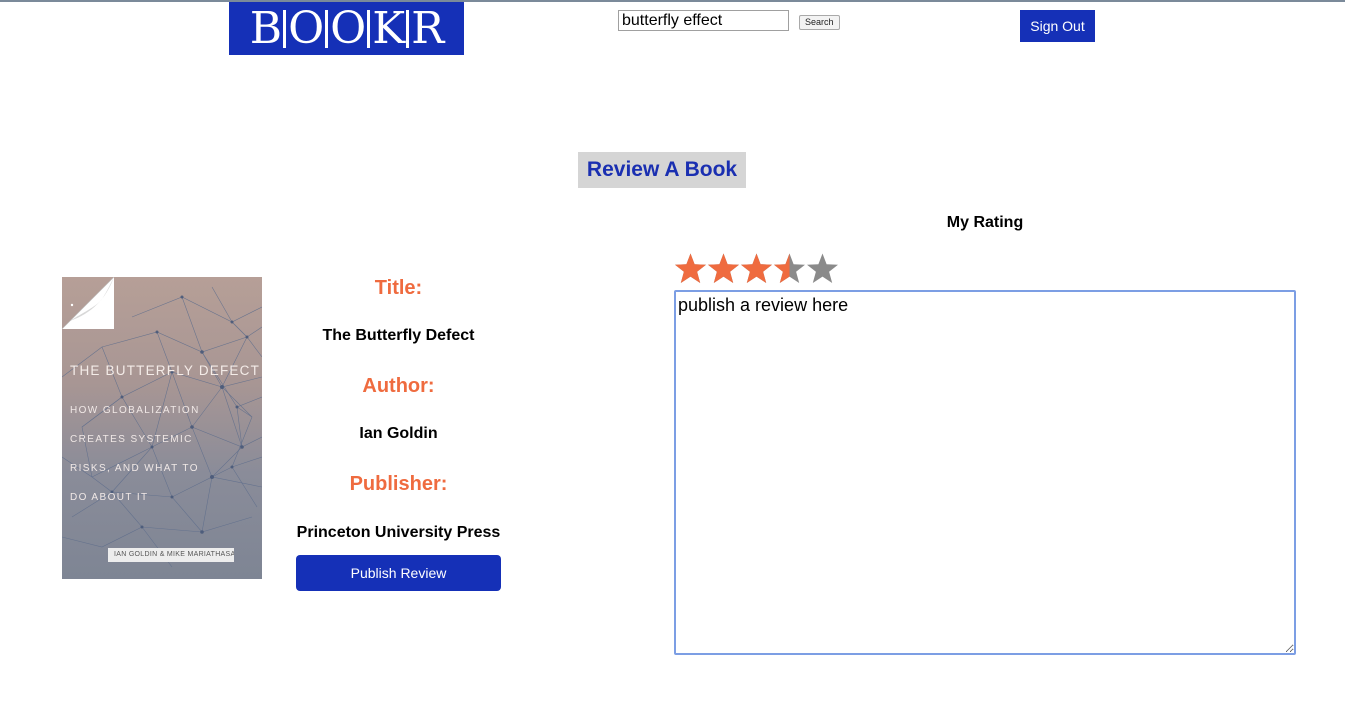  I want to click on publisher-value: Princeton University Press, so click(398, 532).